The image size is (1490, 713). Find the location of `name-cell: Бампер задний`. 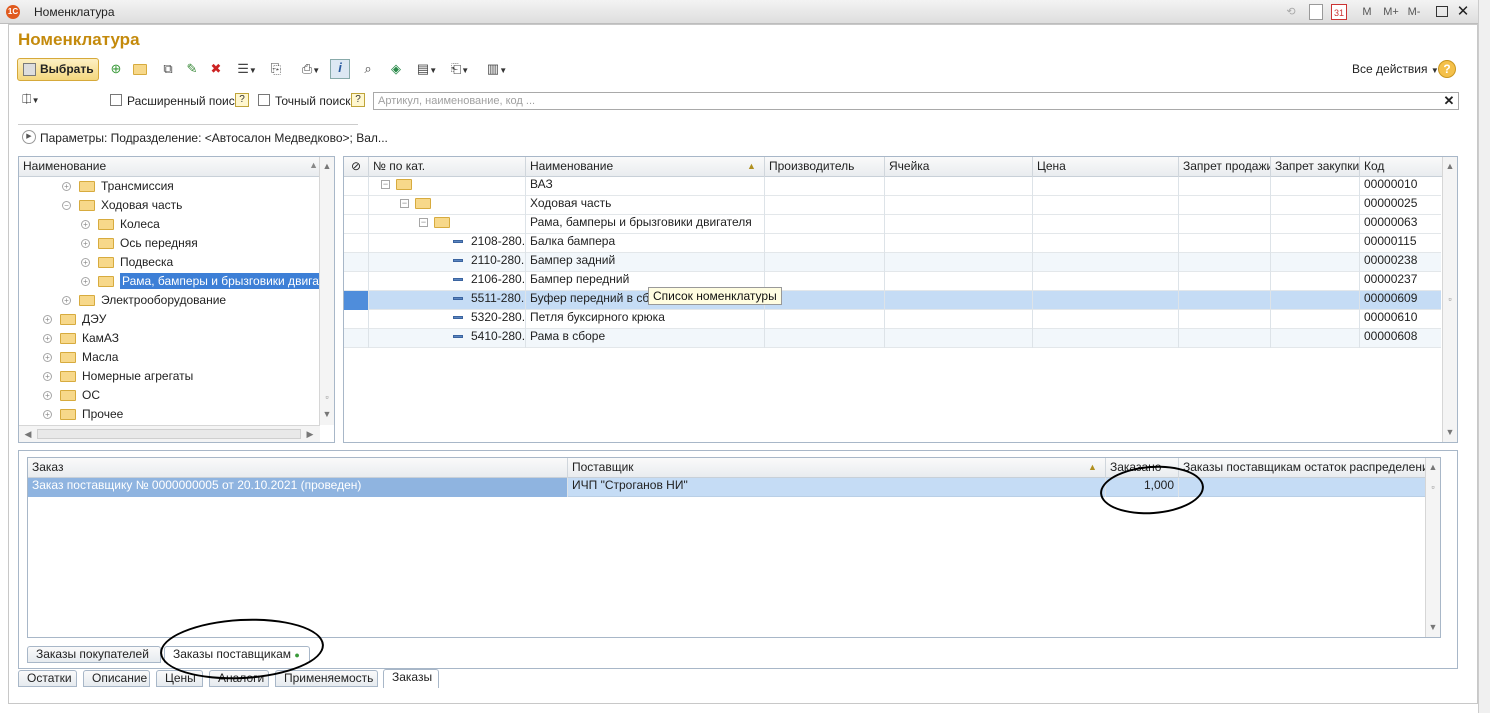

name-cell: Бампер задний is located at coordinates (645, 262).